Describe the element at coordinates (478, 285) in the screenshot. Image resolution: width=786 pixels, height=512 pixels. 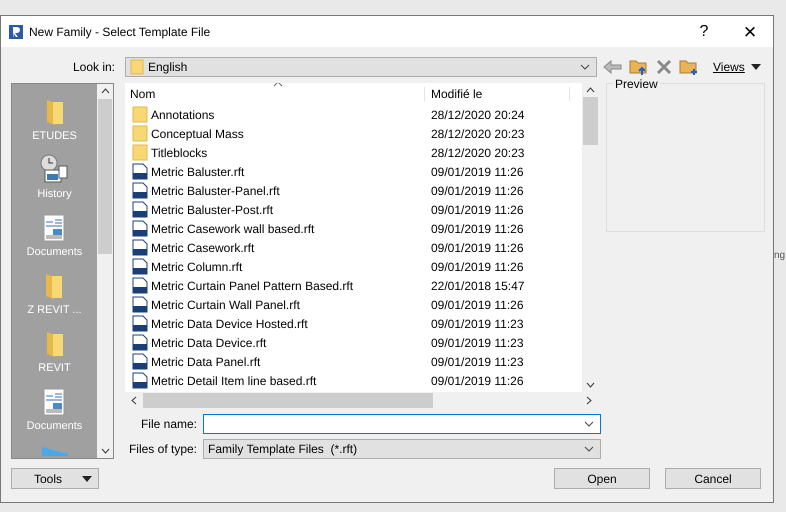
I see `date-cell-text: 22/01/2018 15:47` at that location.